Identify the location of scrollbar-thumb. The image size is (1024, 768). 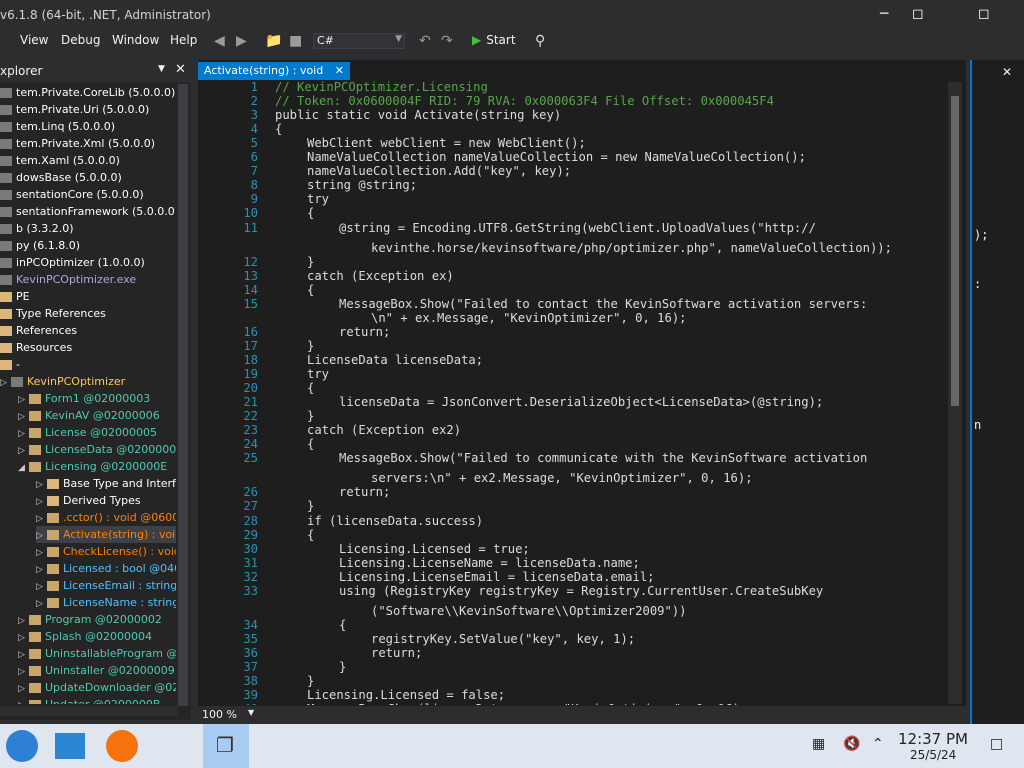
(955, 251).